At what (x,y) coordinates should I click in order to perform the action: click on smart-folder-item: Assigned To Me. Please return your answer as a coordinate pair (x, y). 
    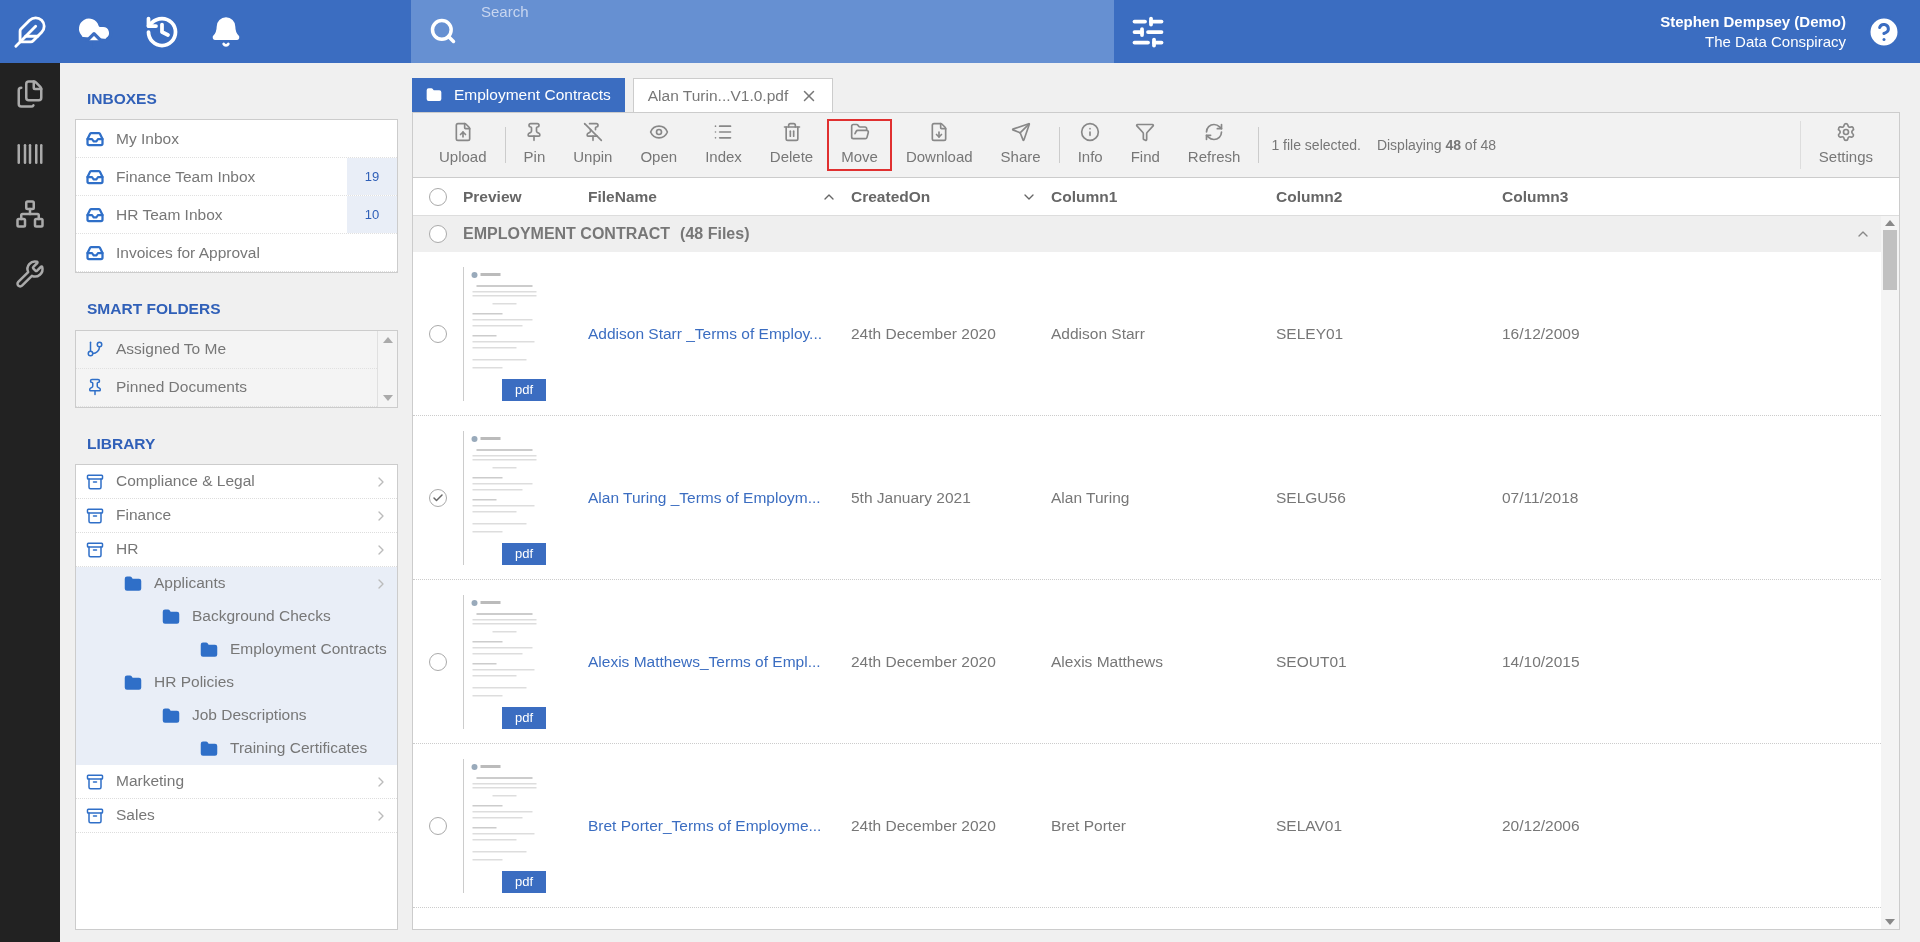
    Looking at the image, I should click on (226, 349).